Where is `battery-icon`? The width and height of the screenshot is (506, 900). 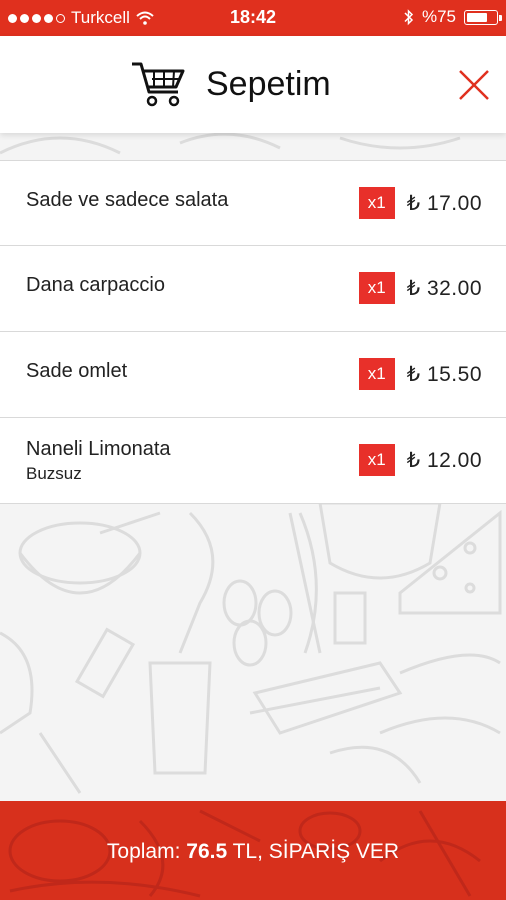 battery-icon is located at coordinates (483, 17).